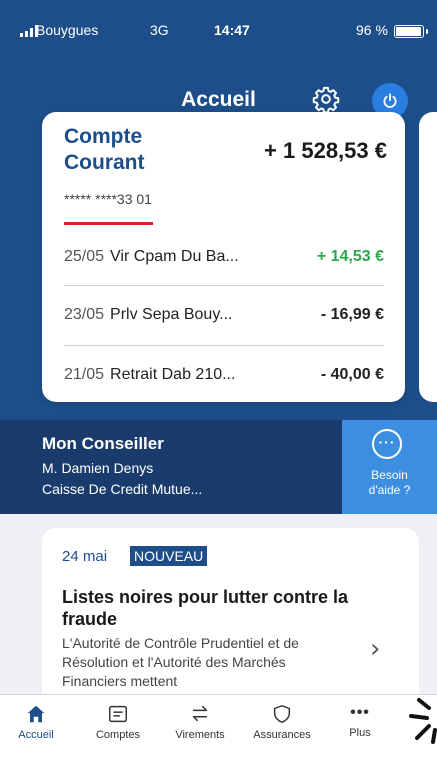  Describe the element at coordinates (84, 256) in the screenshot. I see `transaction-date: 25/05` at that location.